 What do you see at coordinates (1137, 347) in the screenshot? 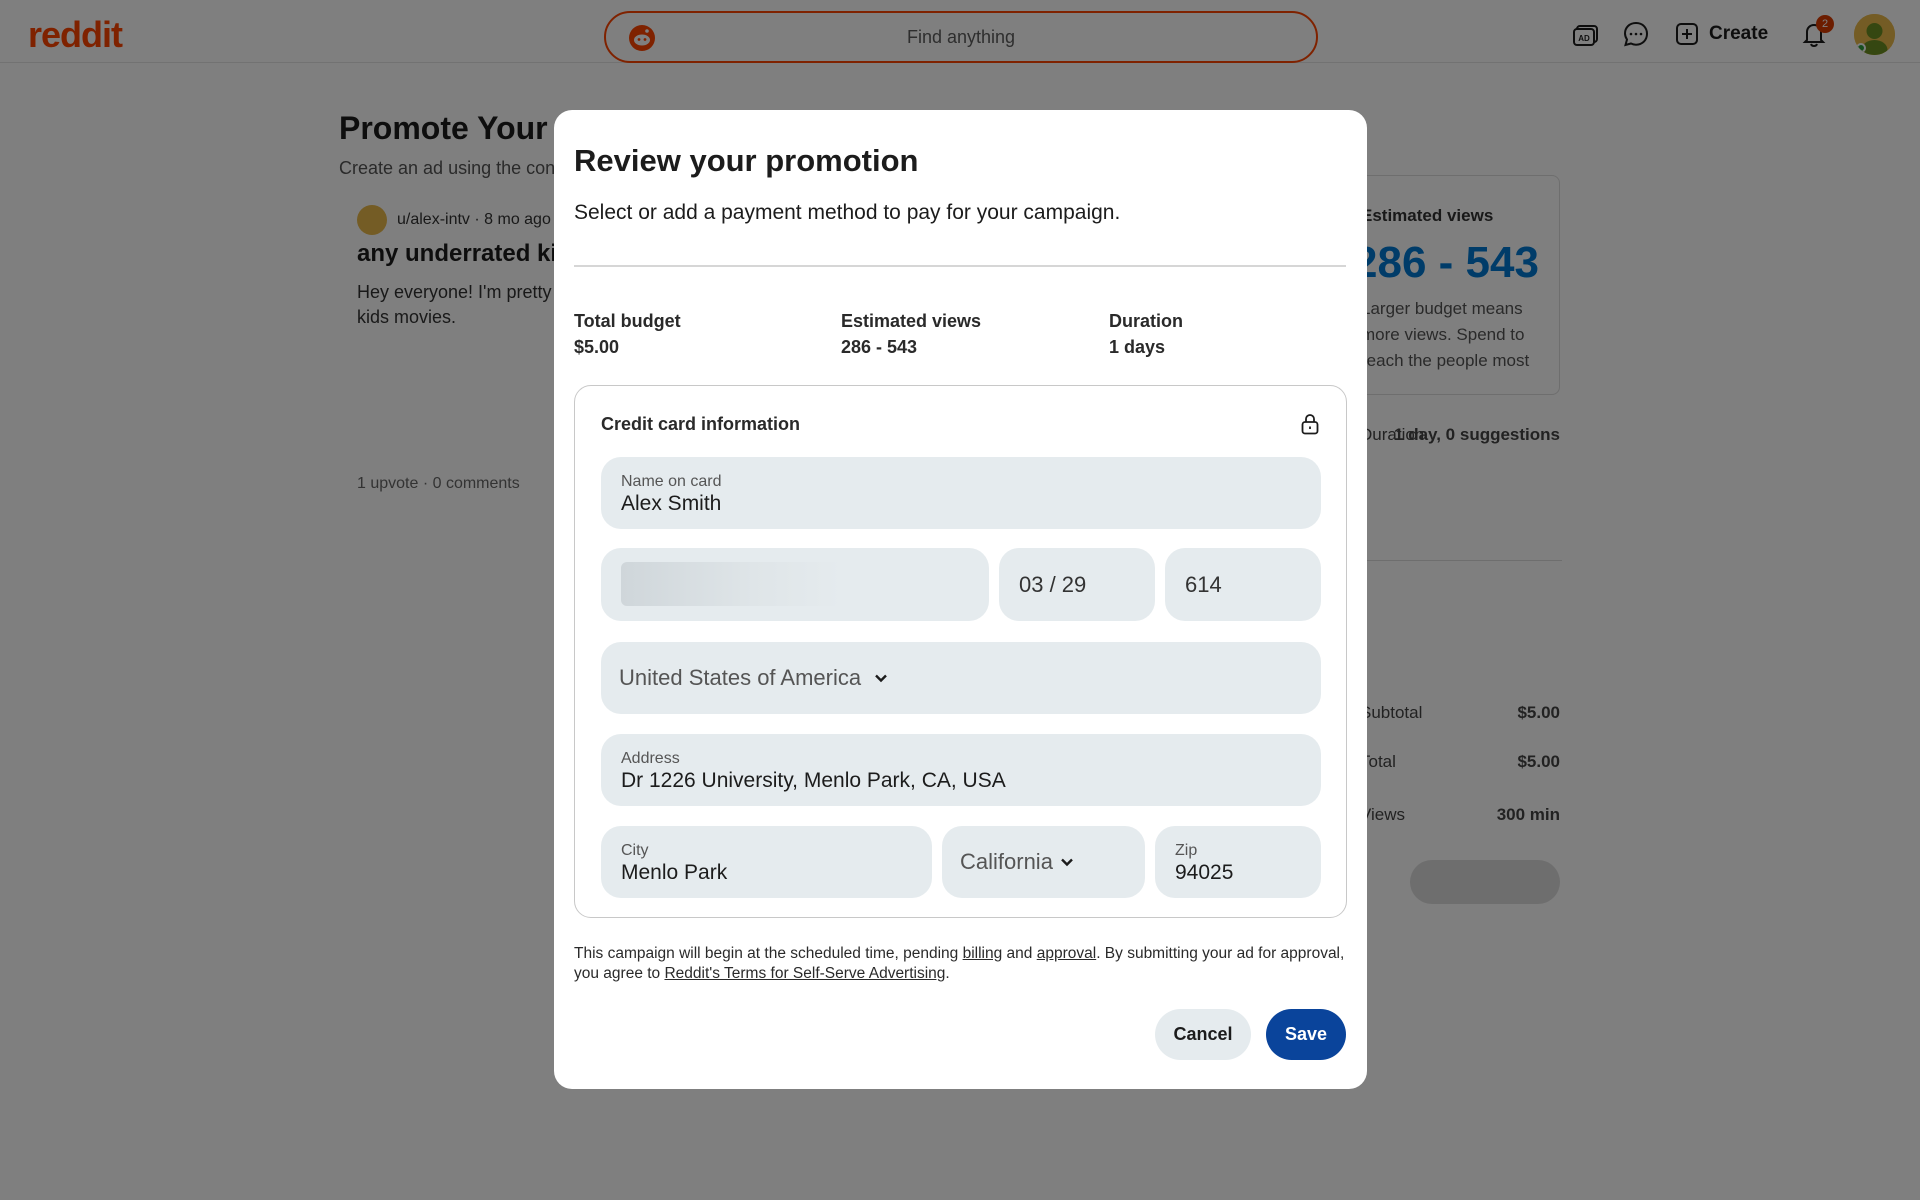
I see `duration-value: 1 days` at bounding box center [1137, 347].